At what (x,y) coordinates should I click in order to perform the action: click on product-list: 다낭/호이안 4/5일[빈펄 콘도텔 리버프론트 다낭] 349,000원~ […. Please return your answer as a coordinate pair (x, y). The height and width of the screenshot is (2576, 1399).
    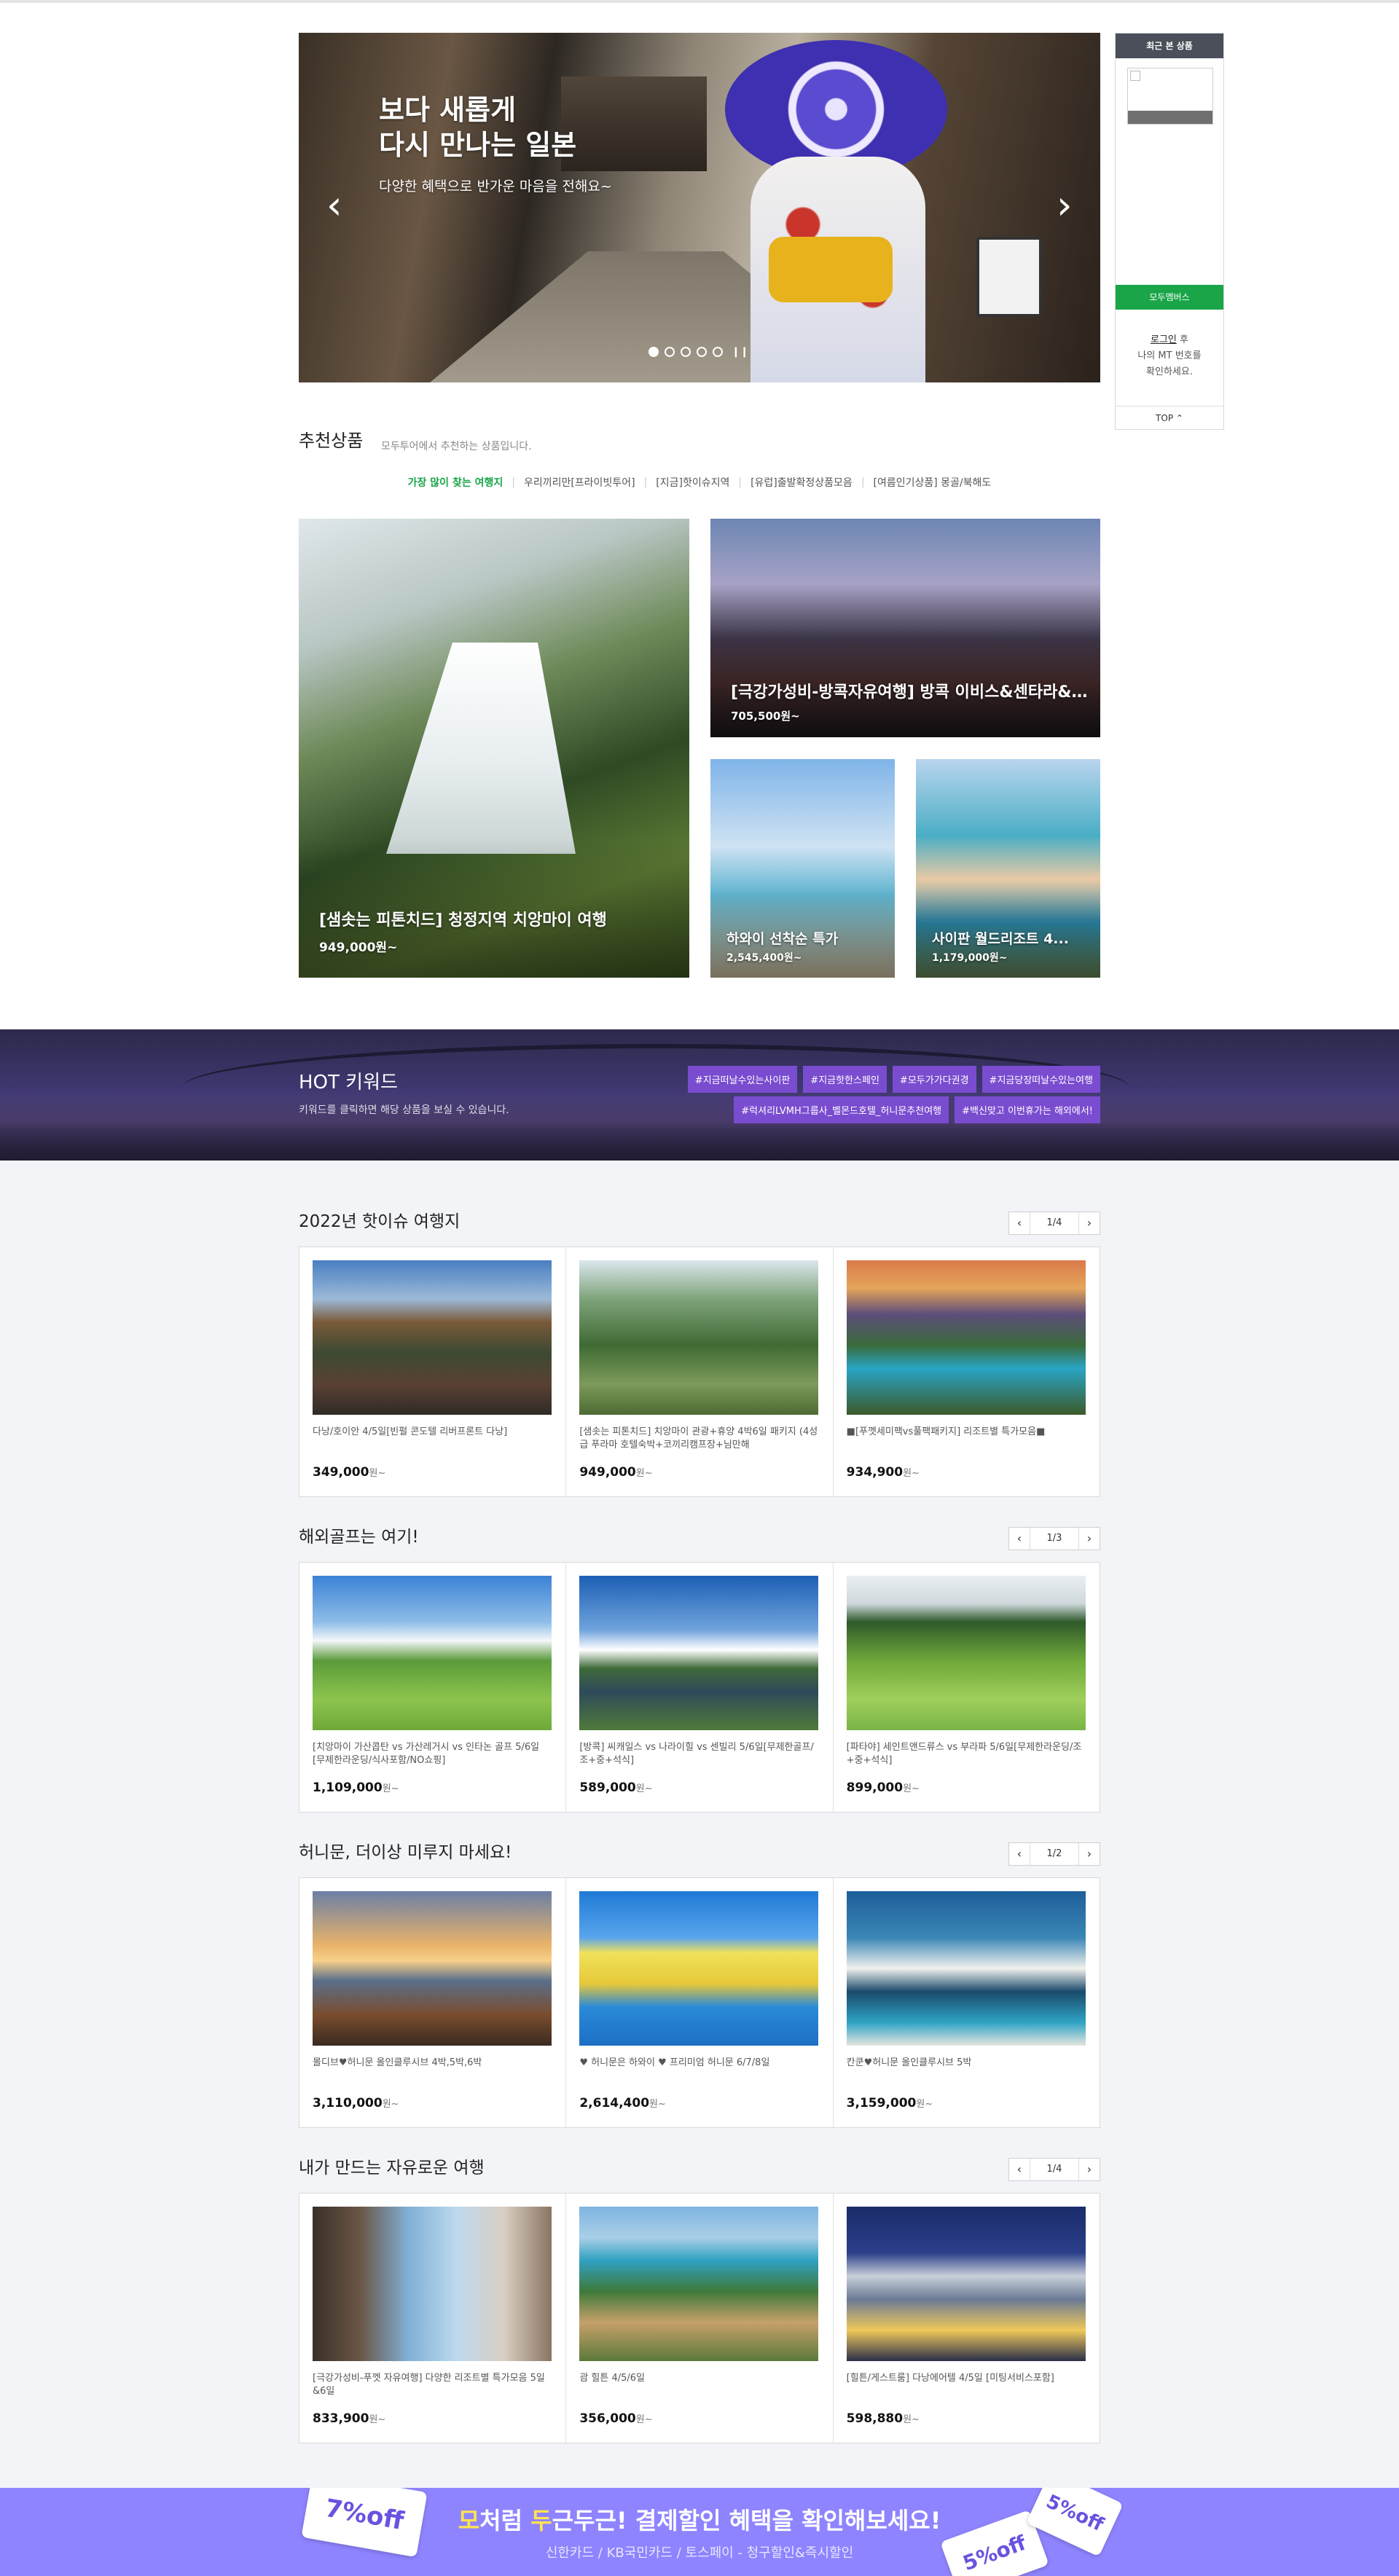
    Looking at the image, I should click on (699, 1371).